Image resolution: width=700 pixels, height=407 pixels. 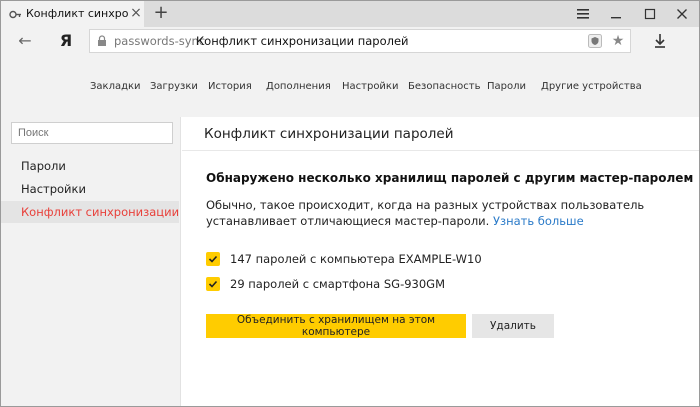 I want to click on nav-security: Безопасность, so click(x=444, y=86).